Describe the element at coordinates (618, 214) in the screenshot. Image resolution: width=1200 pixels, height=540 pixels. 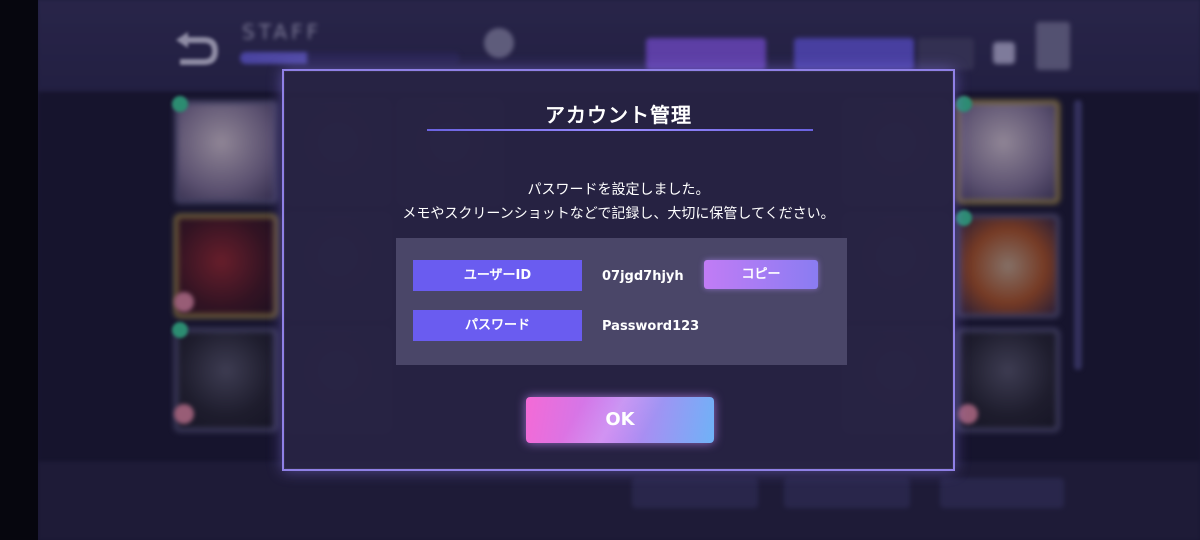
I see `dialog-message-line2: メモやスクリーンショットなどで記録し、大切に保管してください。` at that location.